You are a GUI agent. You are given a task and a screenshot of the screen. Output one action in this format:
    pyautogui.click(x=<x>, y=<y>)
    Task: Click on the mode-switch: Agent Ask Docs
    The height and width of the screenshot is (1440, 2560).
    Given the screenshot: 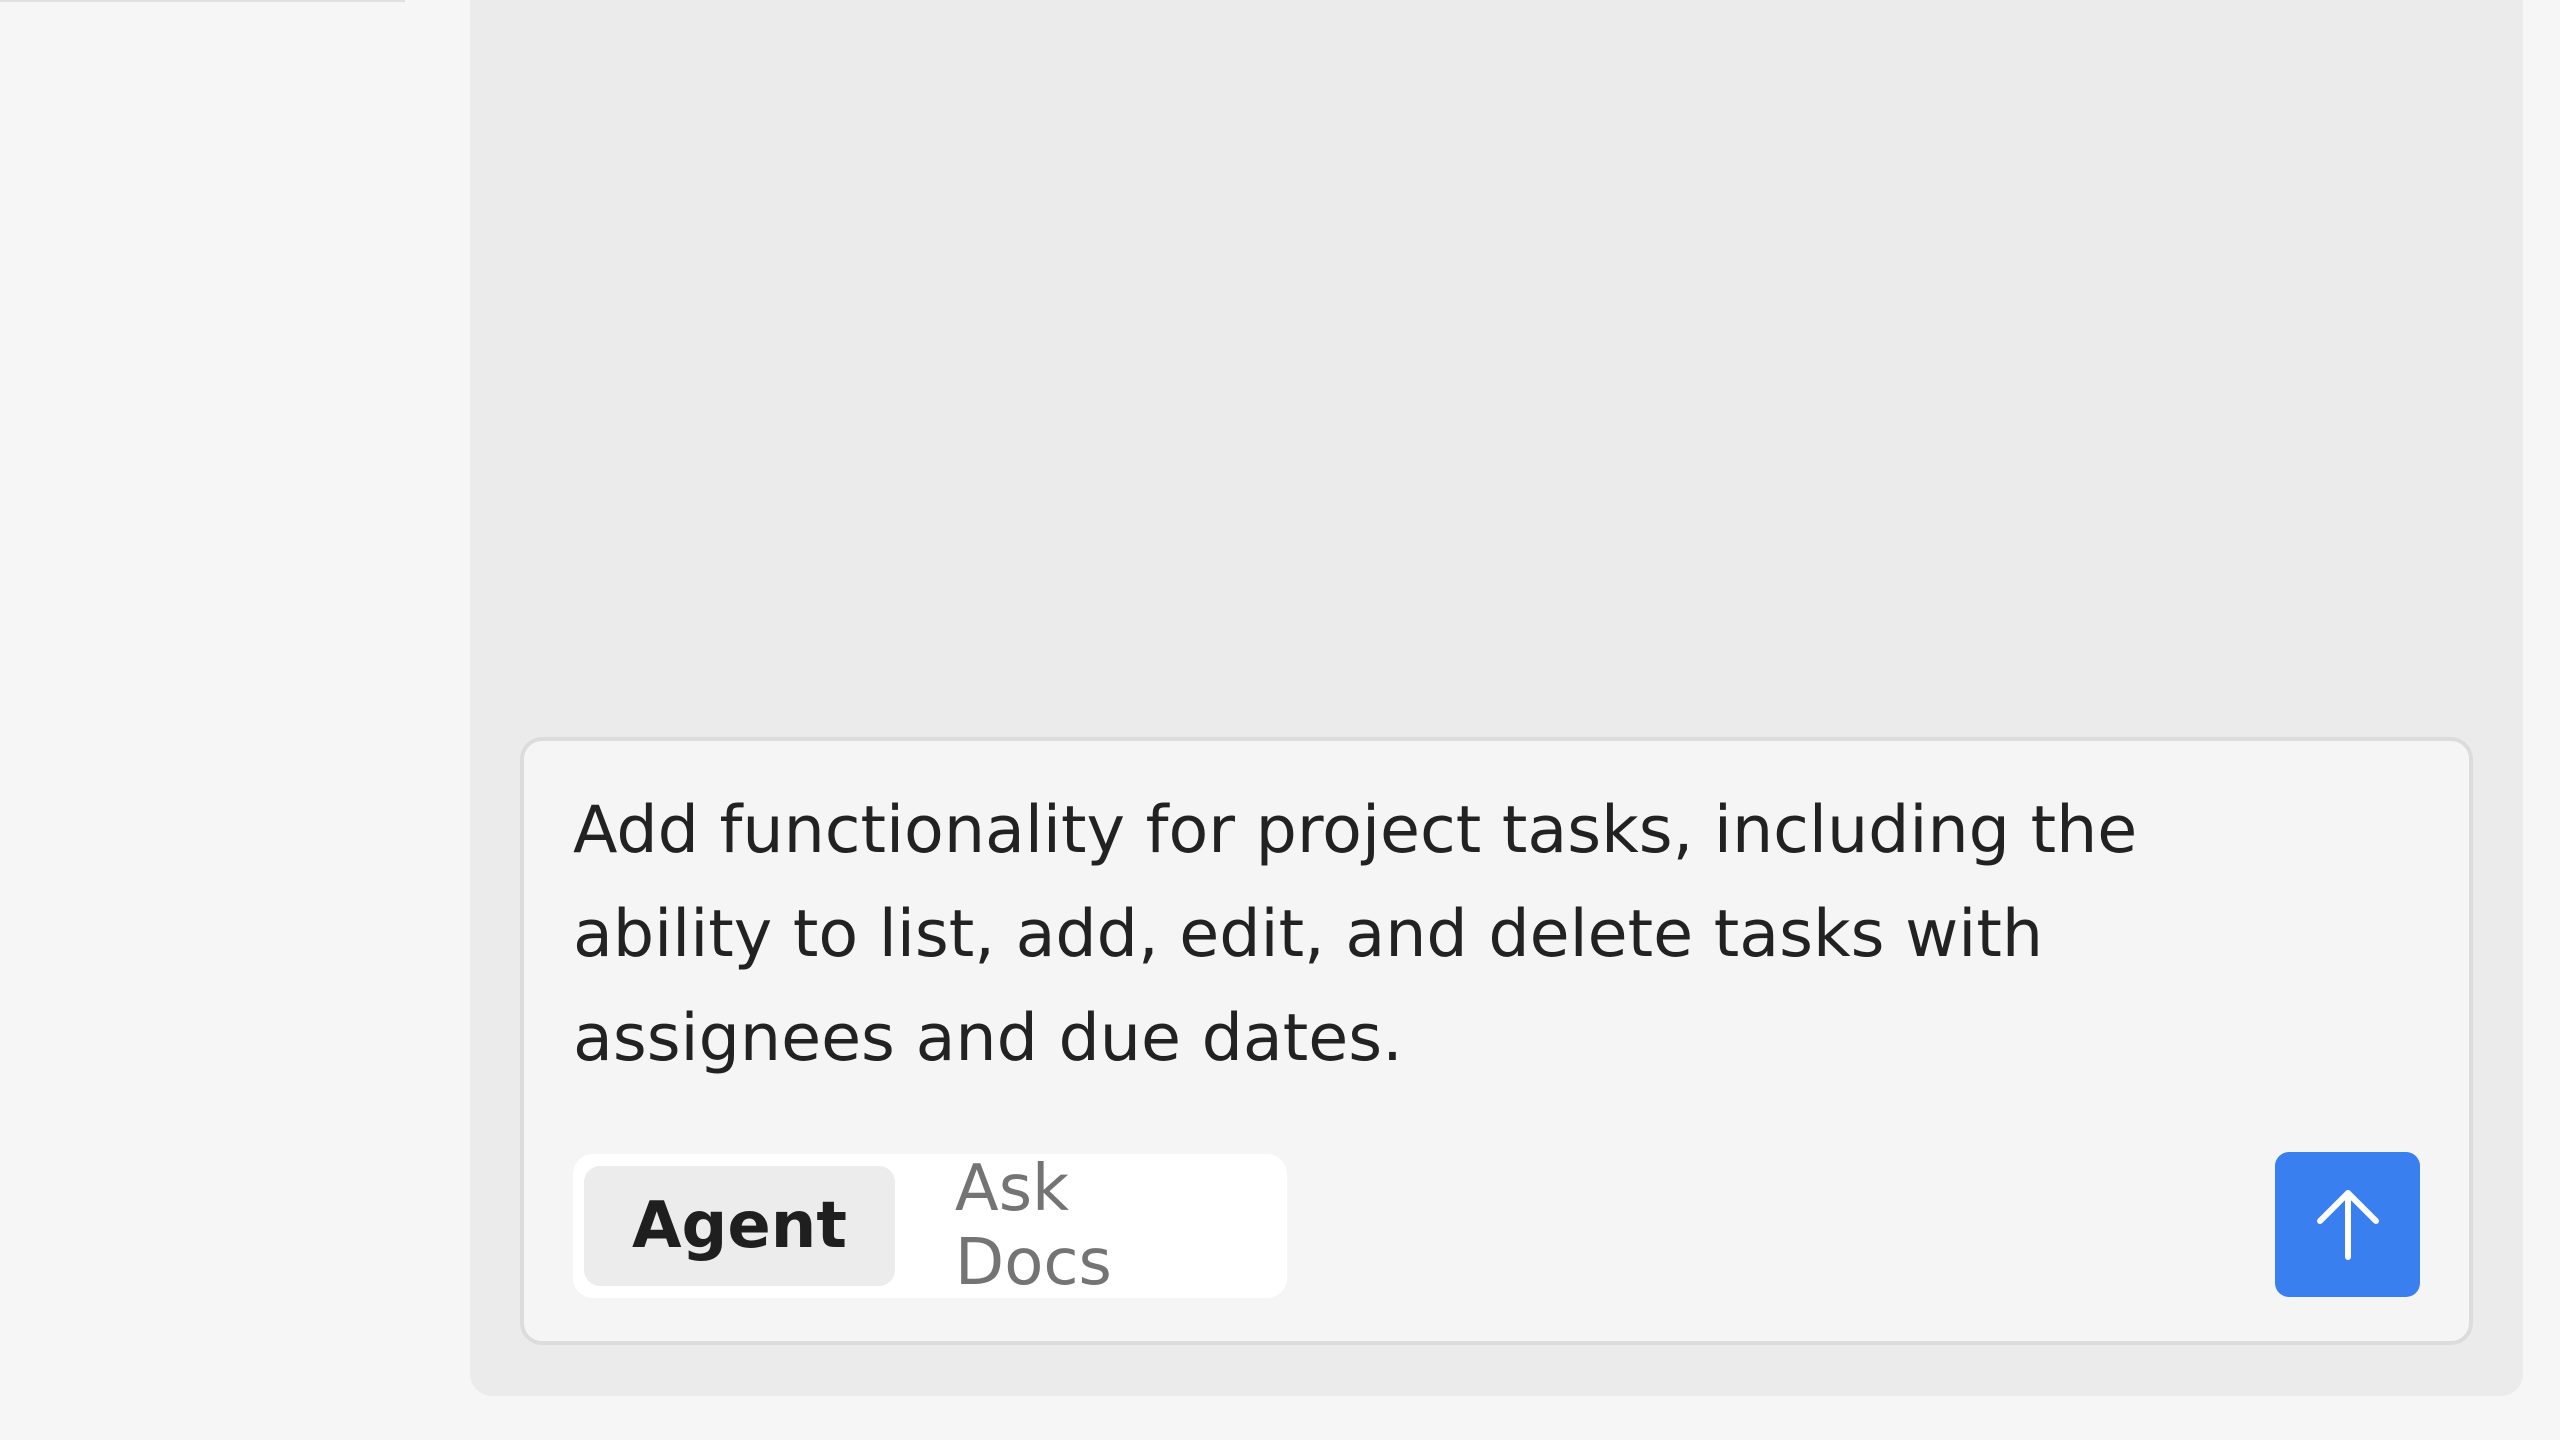 What is the action you would take?
    pyautogui.click(x=930, y=1226)
    